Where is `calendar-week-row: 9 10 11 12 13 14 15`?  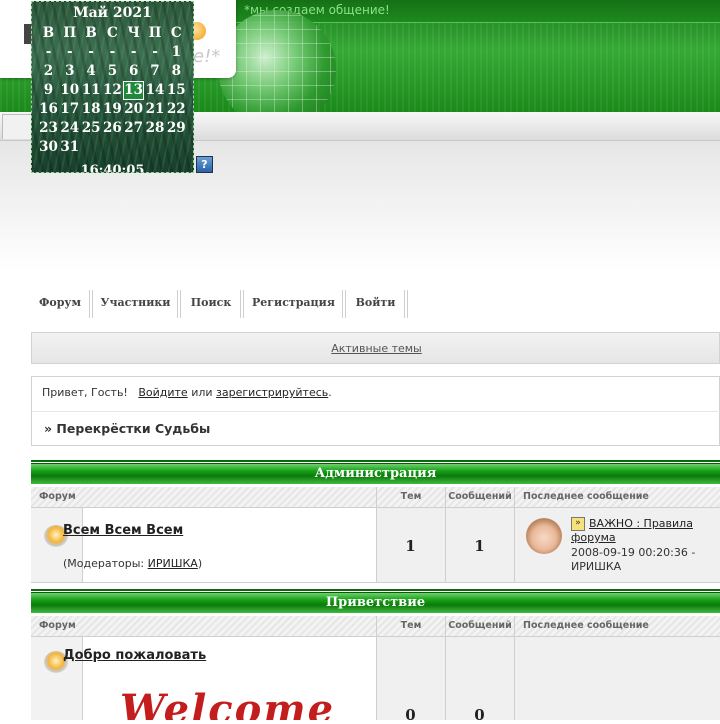 calendar-week-row: 9 10 11 12 13 14 15 is located at coordinates (113, 90).